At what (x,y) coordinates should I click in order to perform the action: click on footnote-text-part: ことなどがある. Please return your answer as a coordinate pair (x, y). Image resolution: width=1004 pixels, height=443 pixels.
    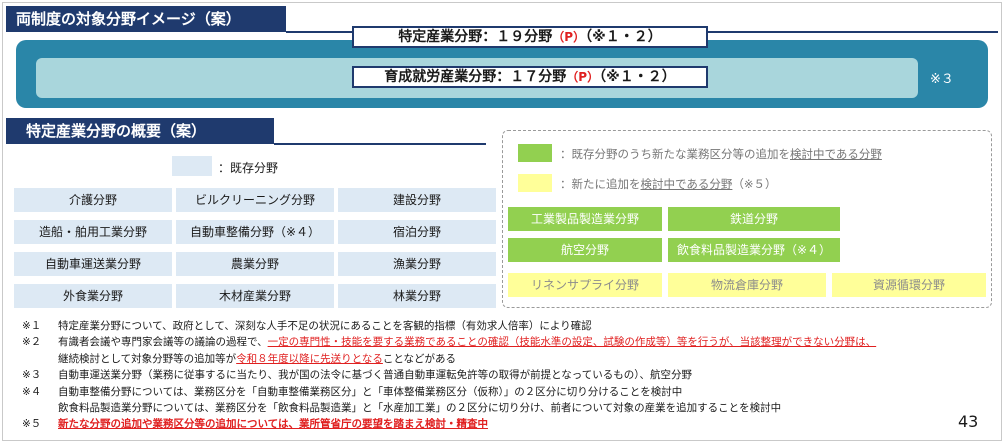
    Looking at the image, I should click on (419, 358).